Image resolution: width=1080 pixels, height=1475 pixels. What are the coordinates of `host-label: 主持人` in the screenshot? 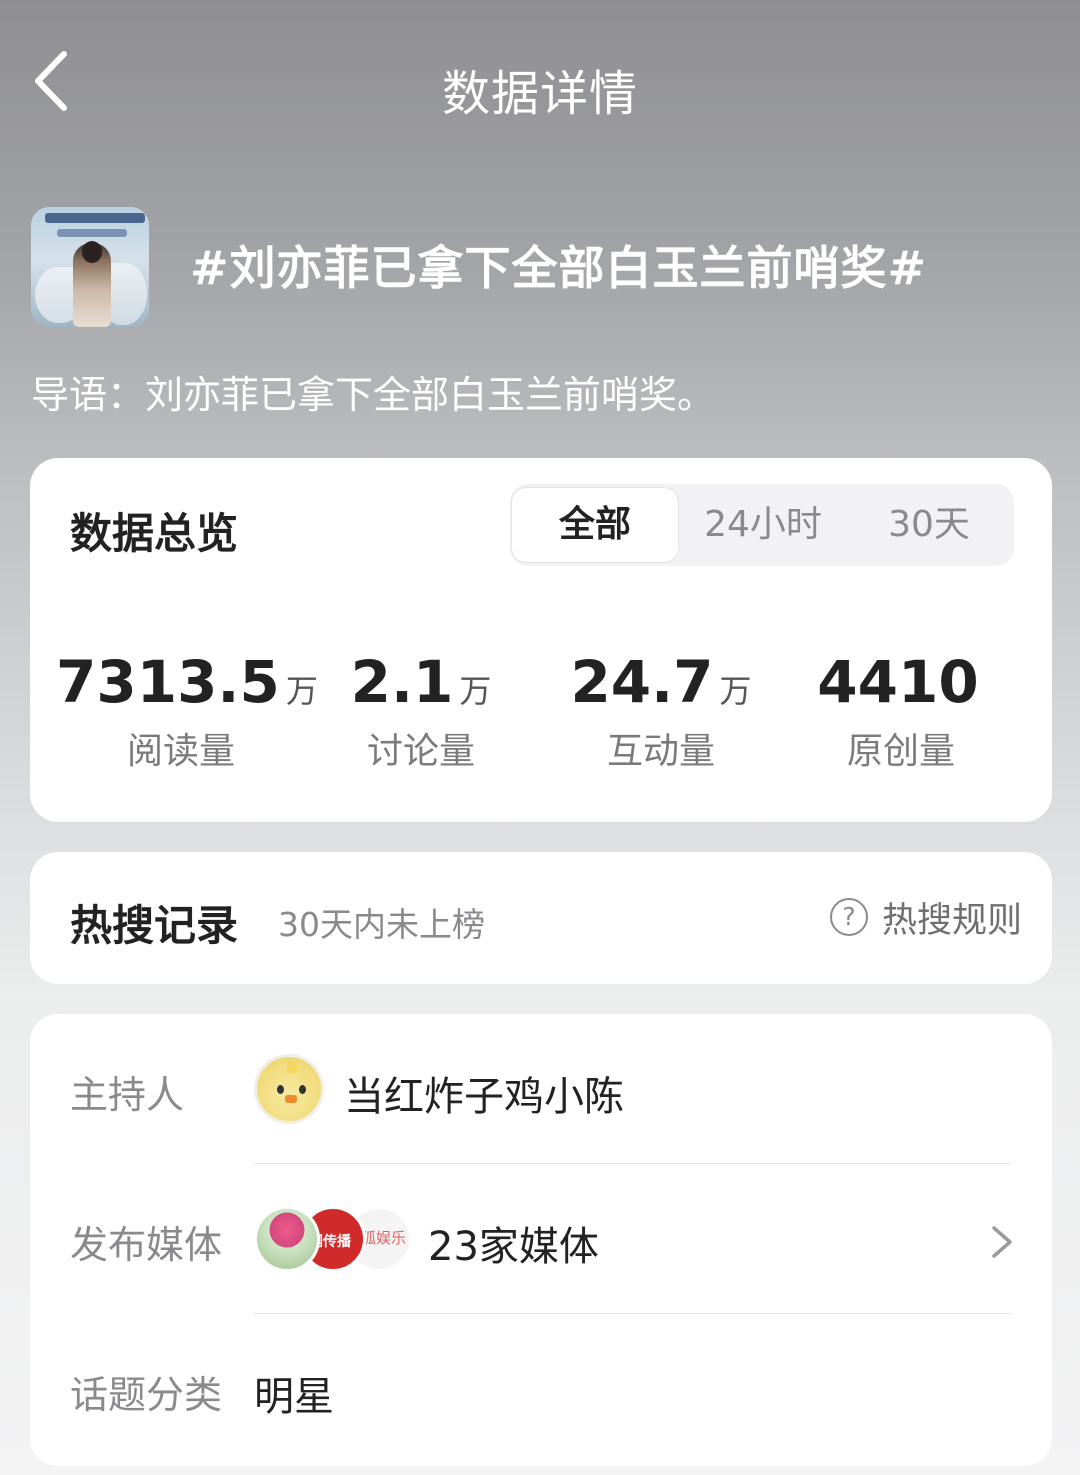 It's located at (127, 1095).